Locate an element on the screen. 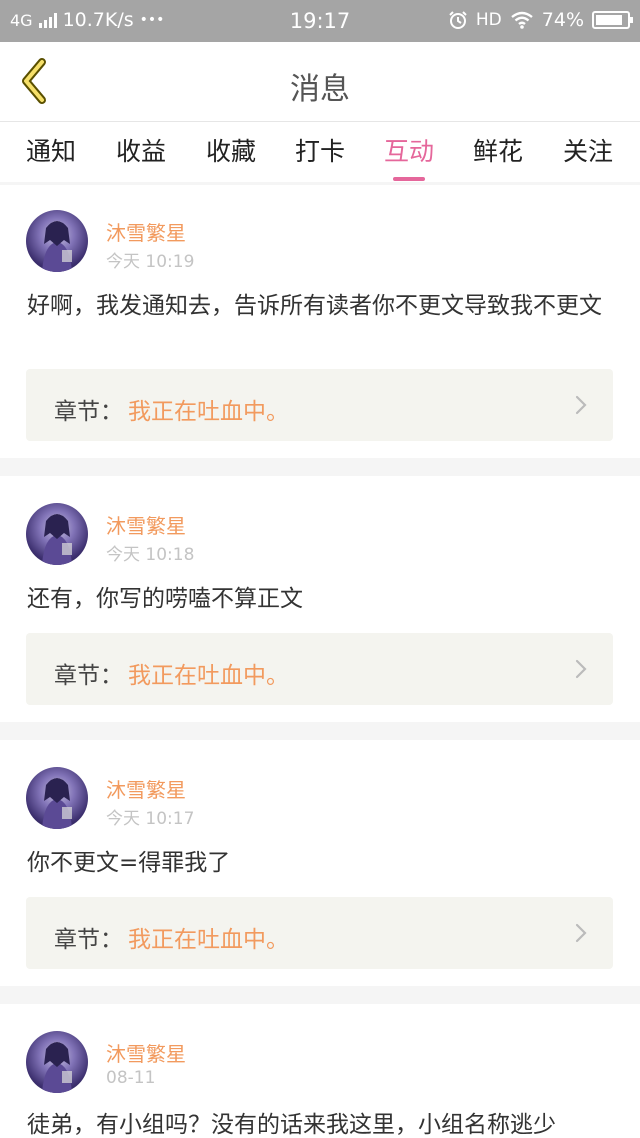  tab-favorites: 收藏 is located at coordinates (231, 150).